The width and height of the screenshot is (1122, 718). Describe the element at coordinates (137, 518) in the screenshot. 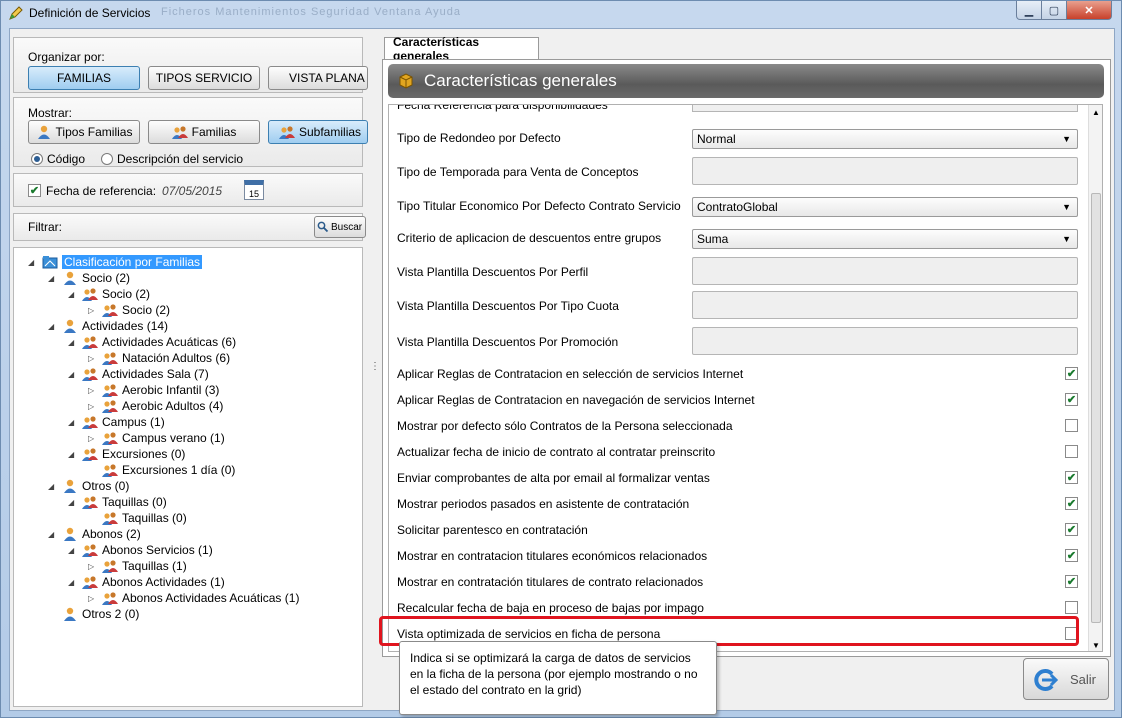

I see `tree-node: Taquillas (0)` at that location.